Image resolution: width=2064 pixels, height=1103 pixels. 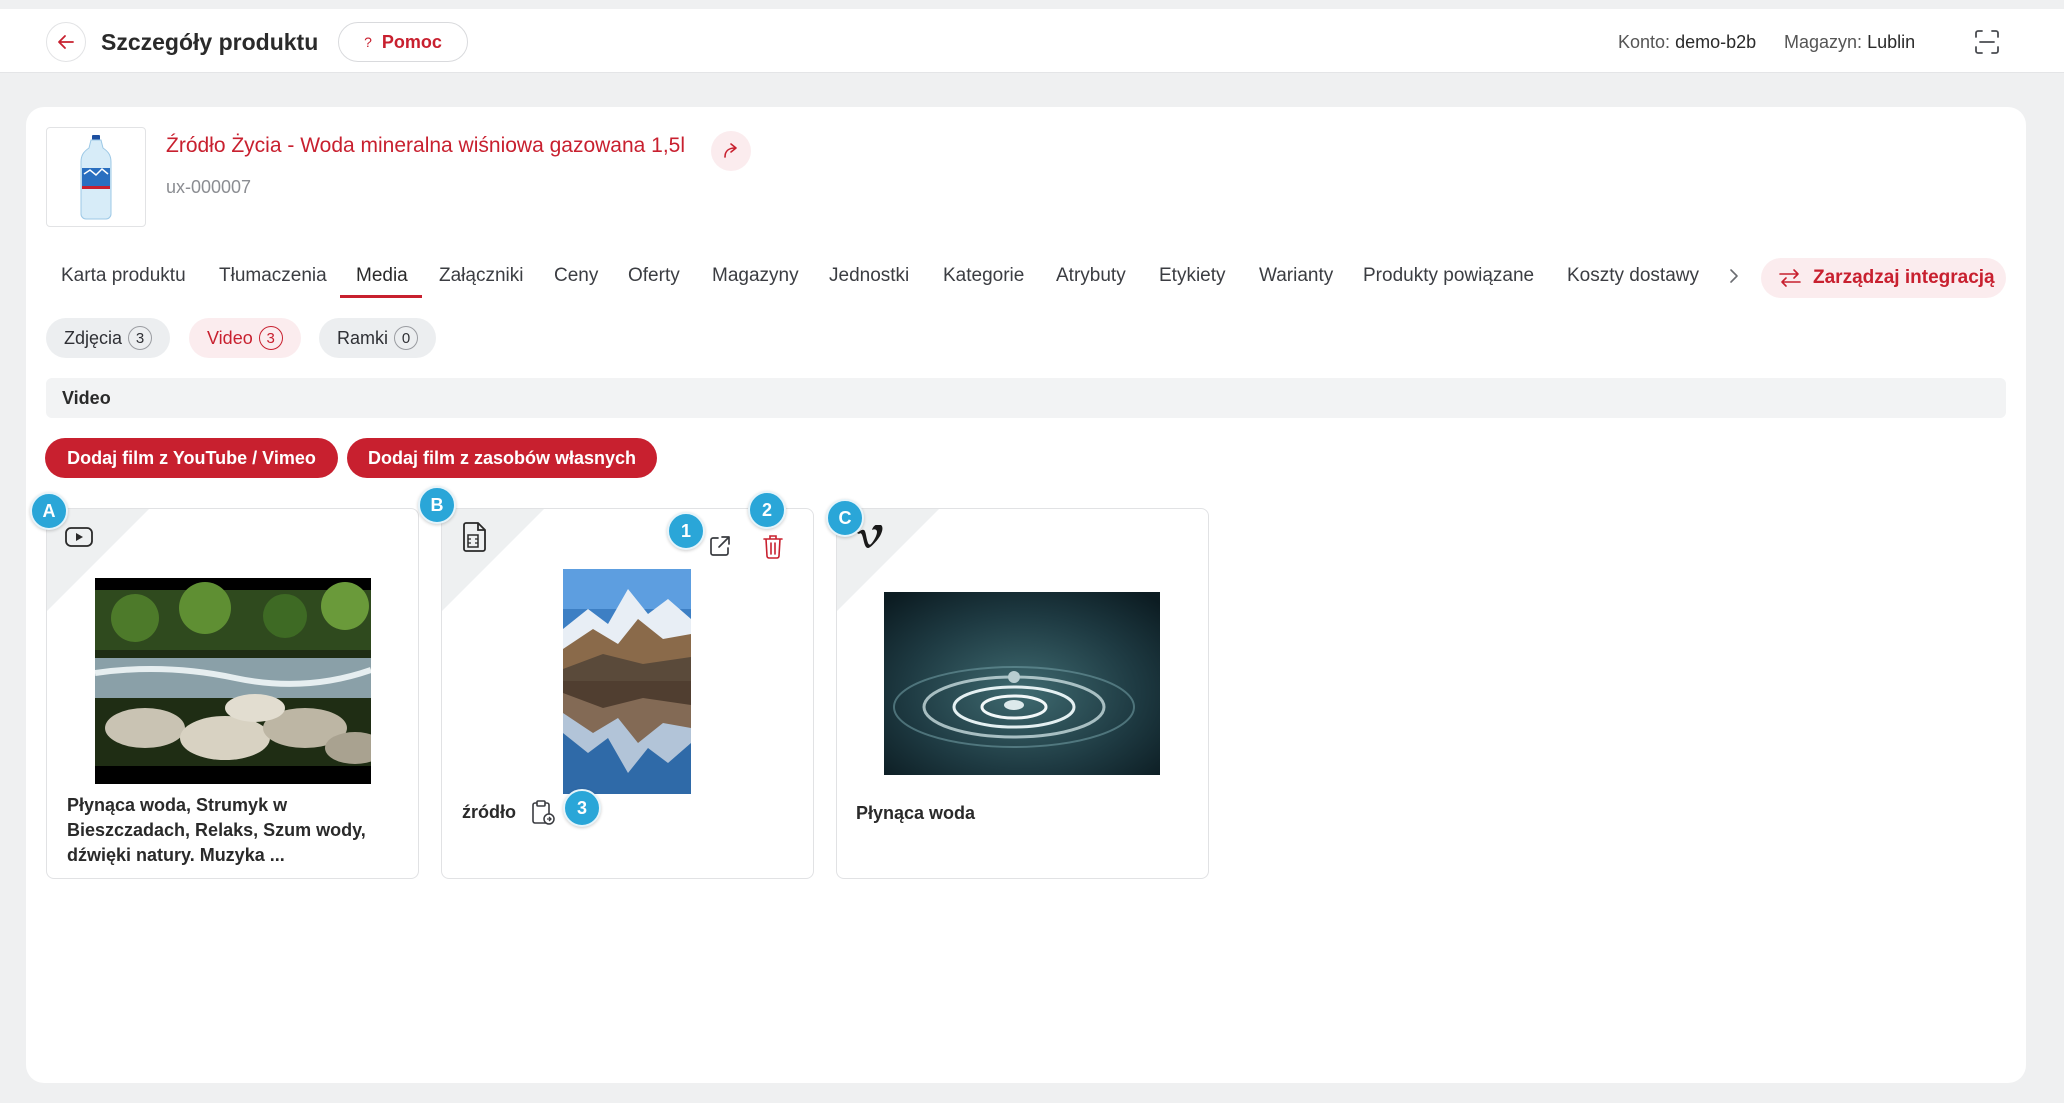 What do you see at coordinates (123, 276) in the screenshot?
I see `tab-karta-produktu: Karta produktu` at bounding box center [123, 276].